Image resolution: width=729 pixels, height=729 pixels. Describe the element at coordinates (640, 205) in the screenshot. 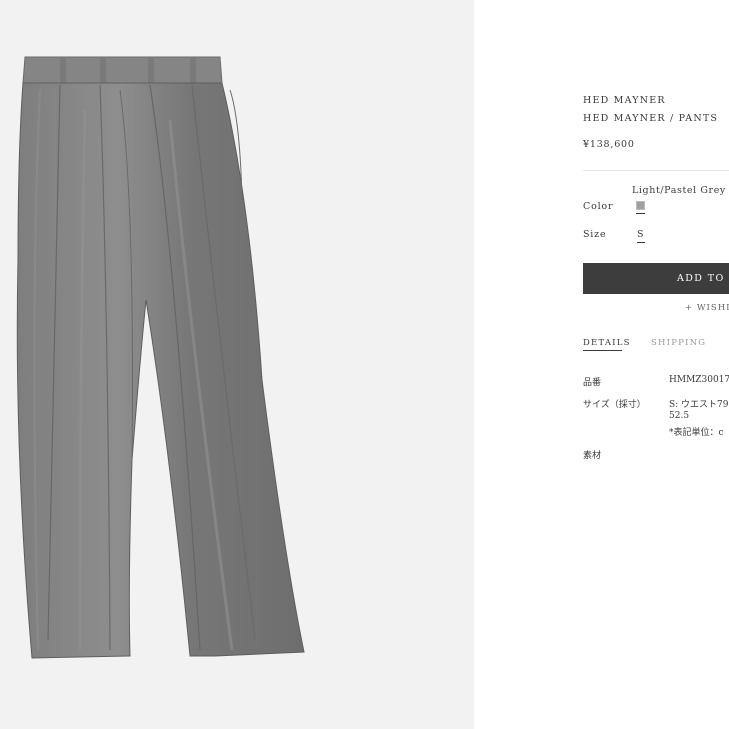

I see `color-swatch-light-grey` at that location.